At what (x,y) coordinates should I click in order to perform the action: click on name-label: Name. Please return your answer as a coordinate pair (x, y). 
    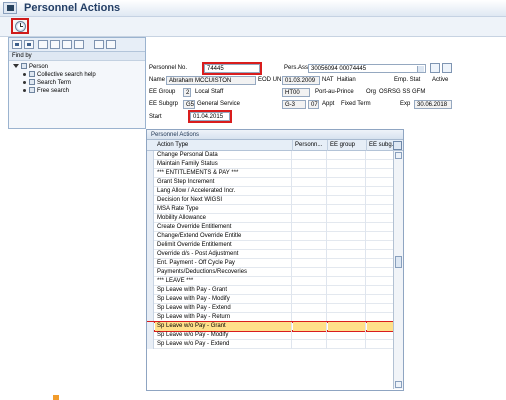
    Looking at the image, I should click on (157, 80).